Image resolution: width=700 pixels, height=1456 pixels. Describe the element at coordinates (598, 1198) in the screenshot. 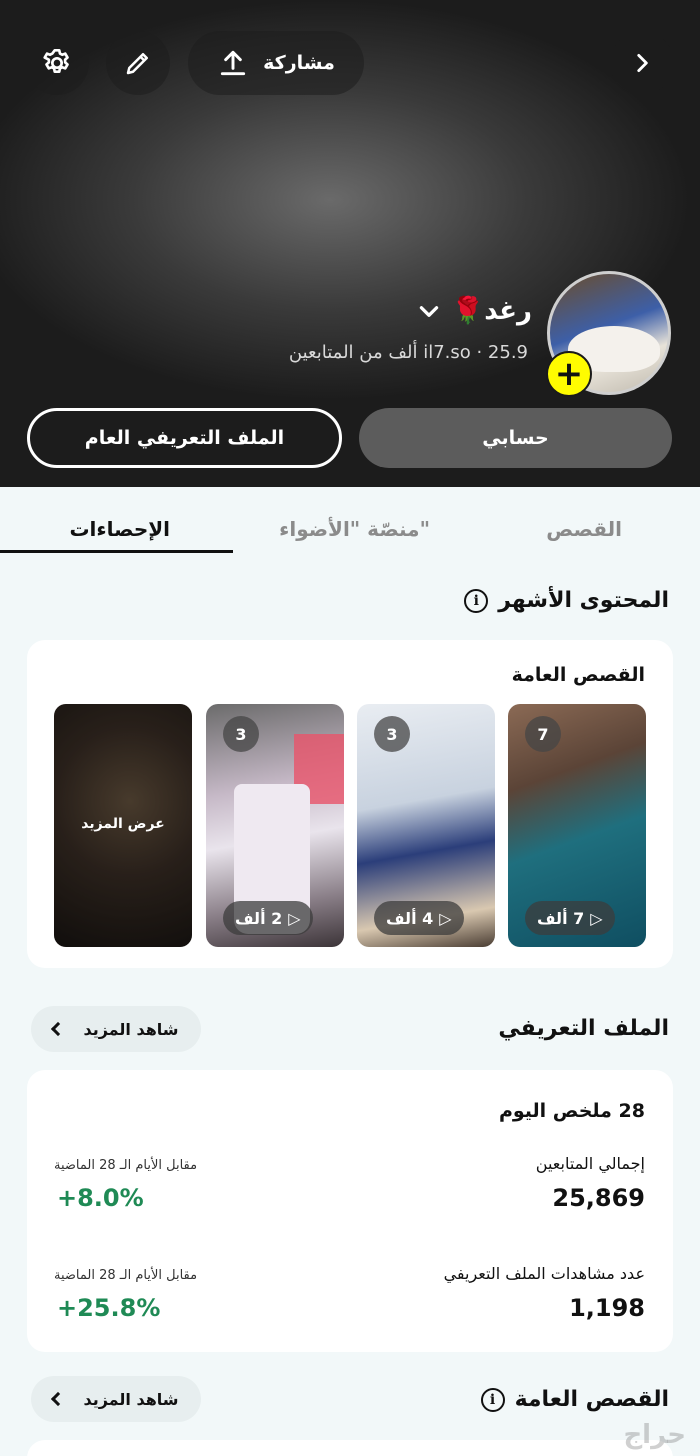

I see `total-followers-value: 25,869` at that location.